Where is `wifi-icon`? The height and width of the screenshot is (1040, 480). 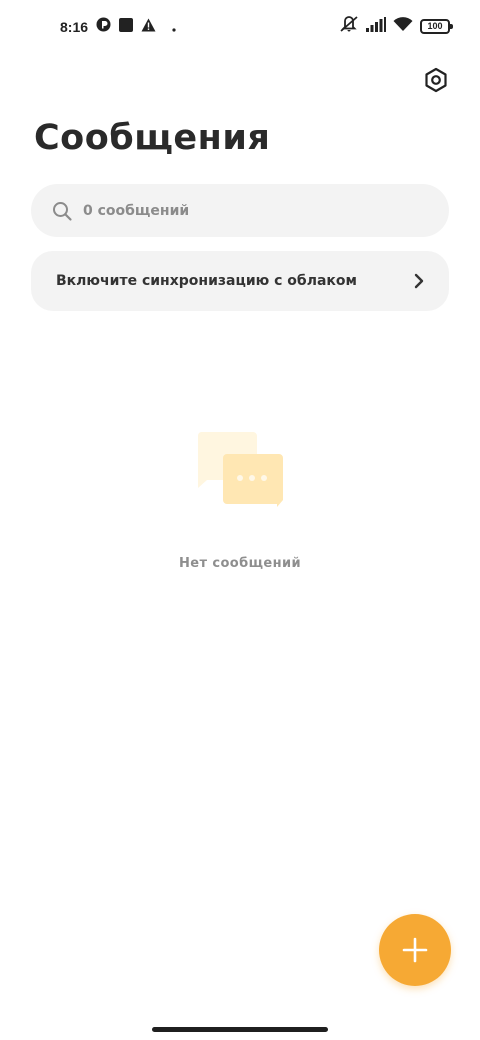 wifi-icon is located at coordinates (403, 26).